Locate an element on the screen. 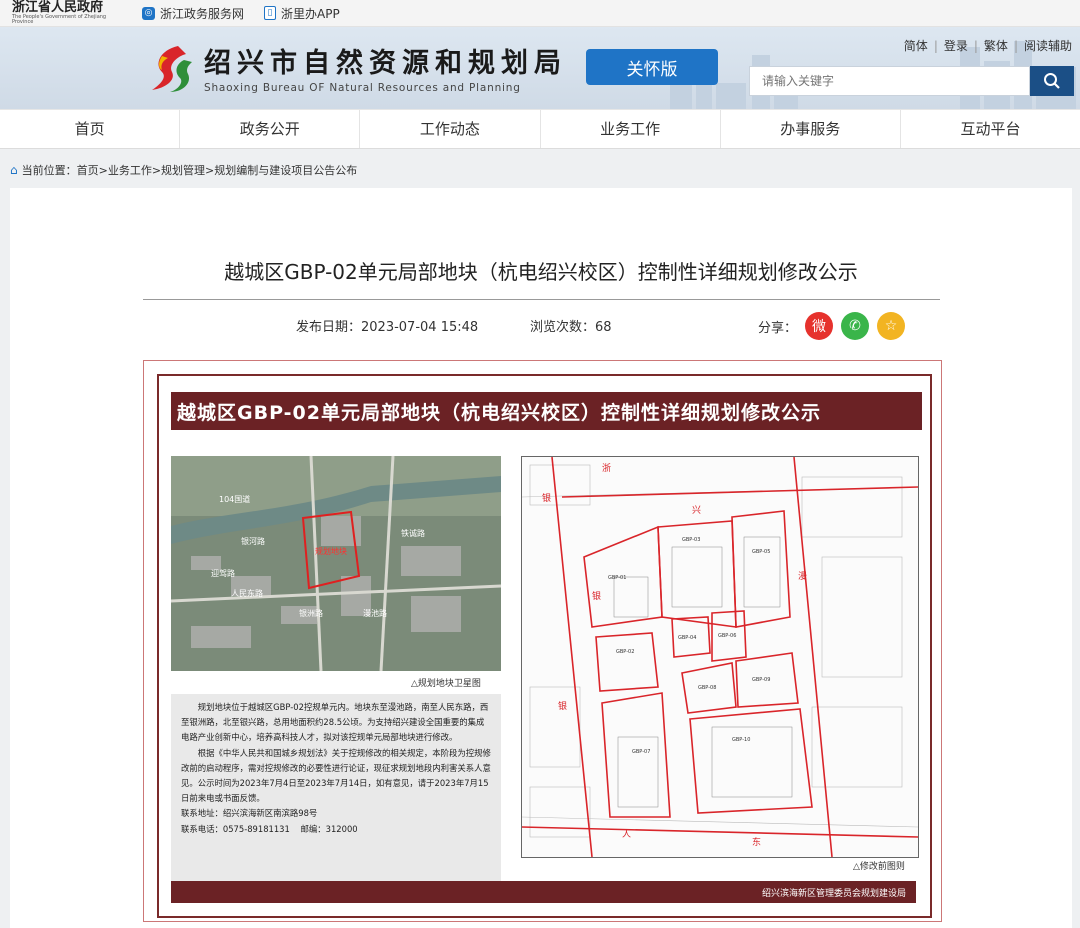 The width and height of the screenshot is (1080, 928). contact-address: 联系地址：绍兴滨海新区南滨路98号 is located at coordinates (249, 813).